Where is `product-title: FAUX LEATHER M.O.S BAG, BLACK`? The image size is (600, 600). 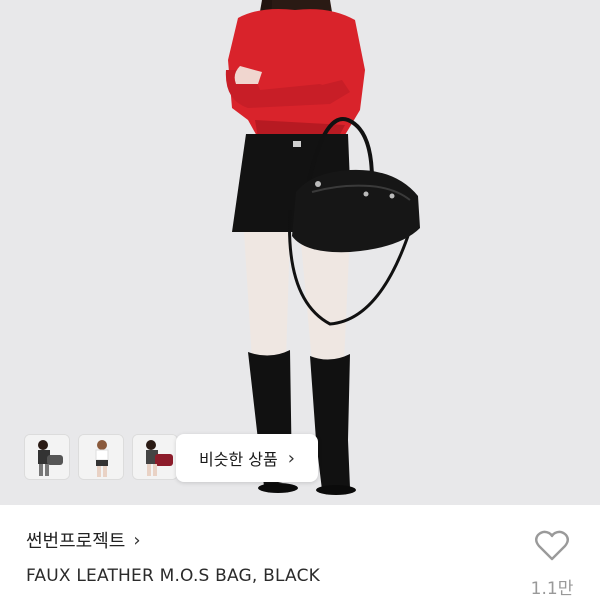 product-title: FAUX LEATHER M.O.S BAG, BLACK is located at coordinates (173, 576).